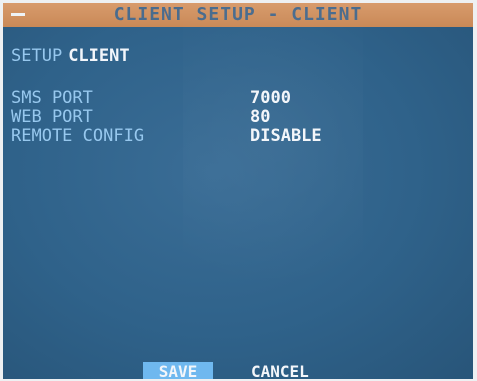  What do you see at coordinates (178, 370) in the screenshot?
I see `save-button: SAVE` at bounding box center [178, 370].